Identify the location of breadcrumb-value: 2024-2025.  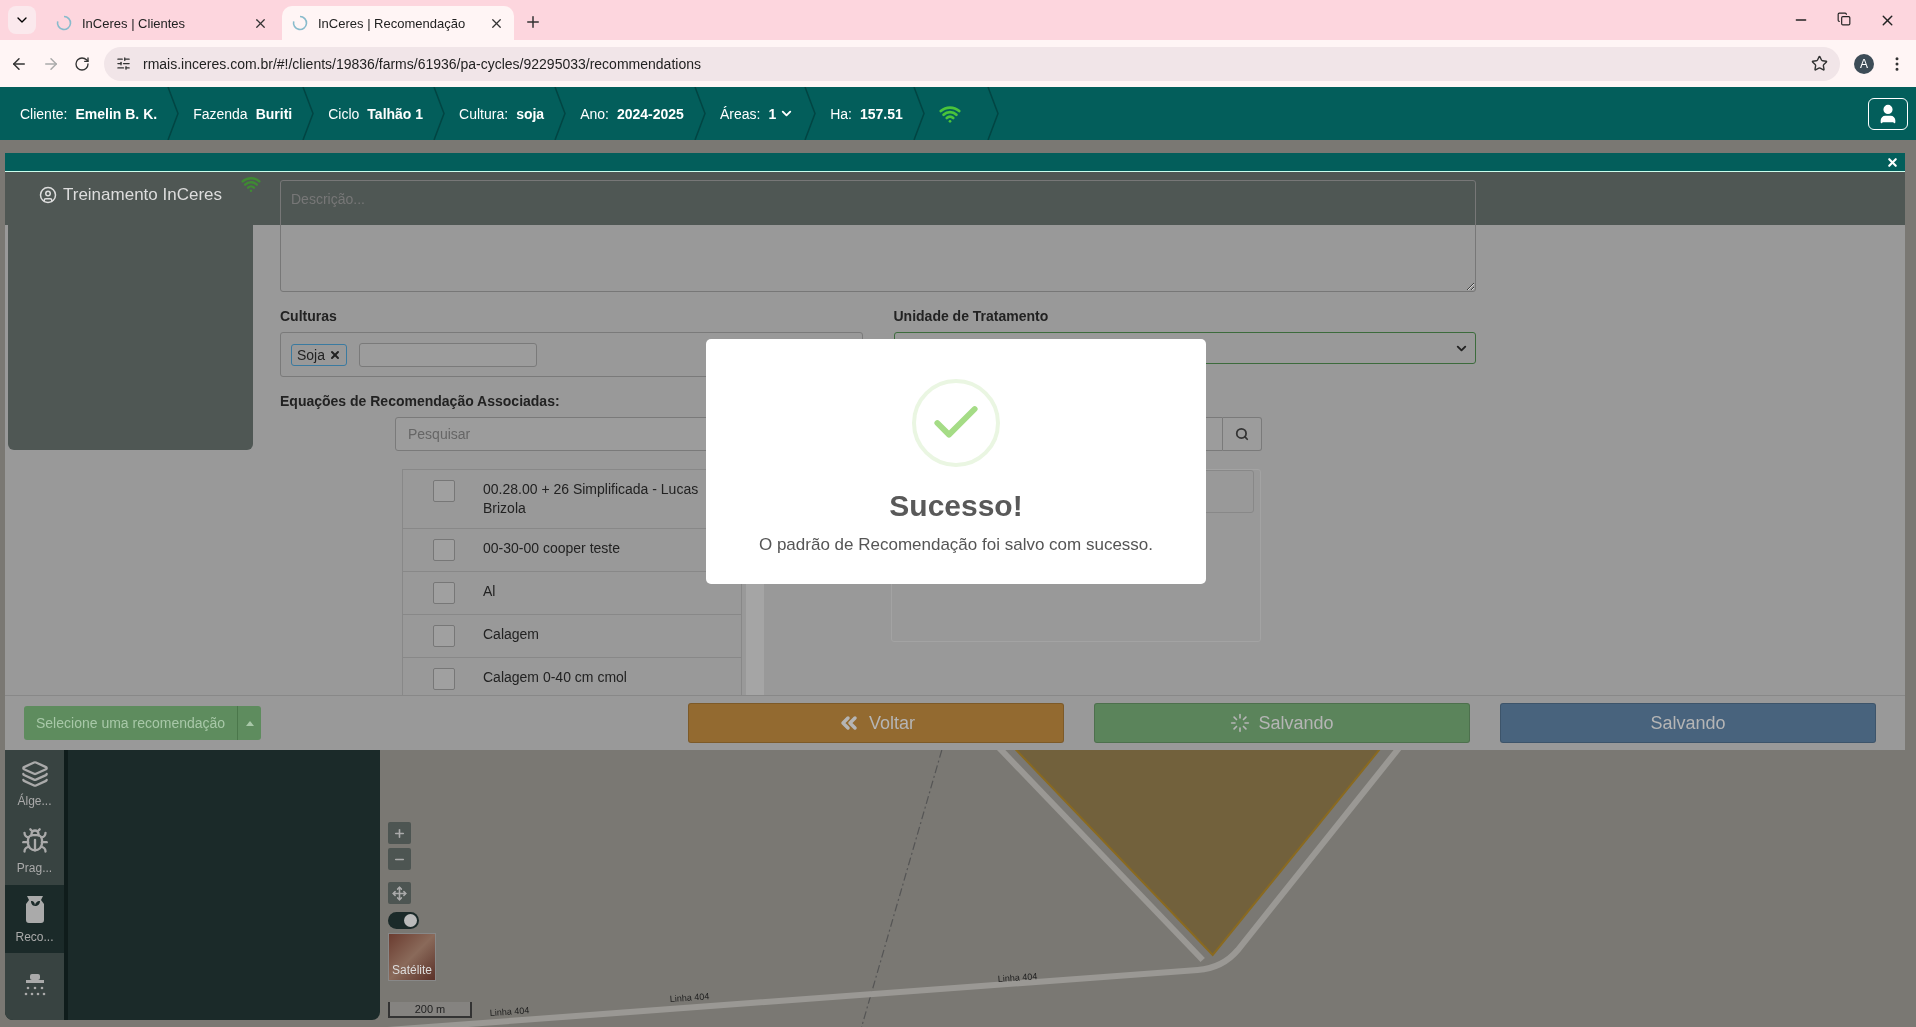
(650, 113).